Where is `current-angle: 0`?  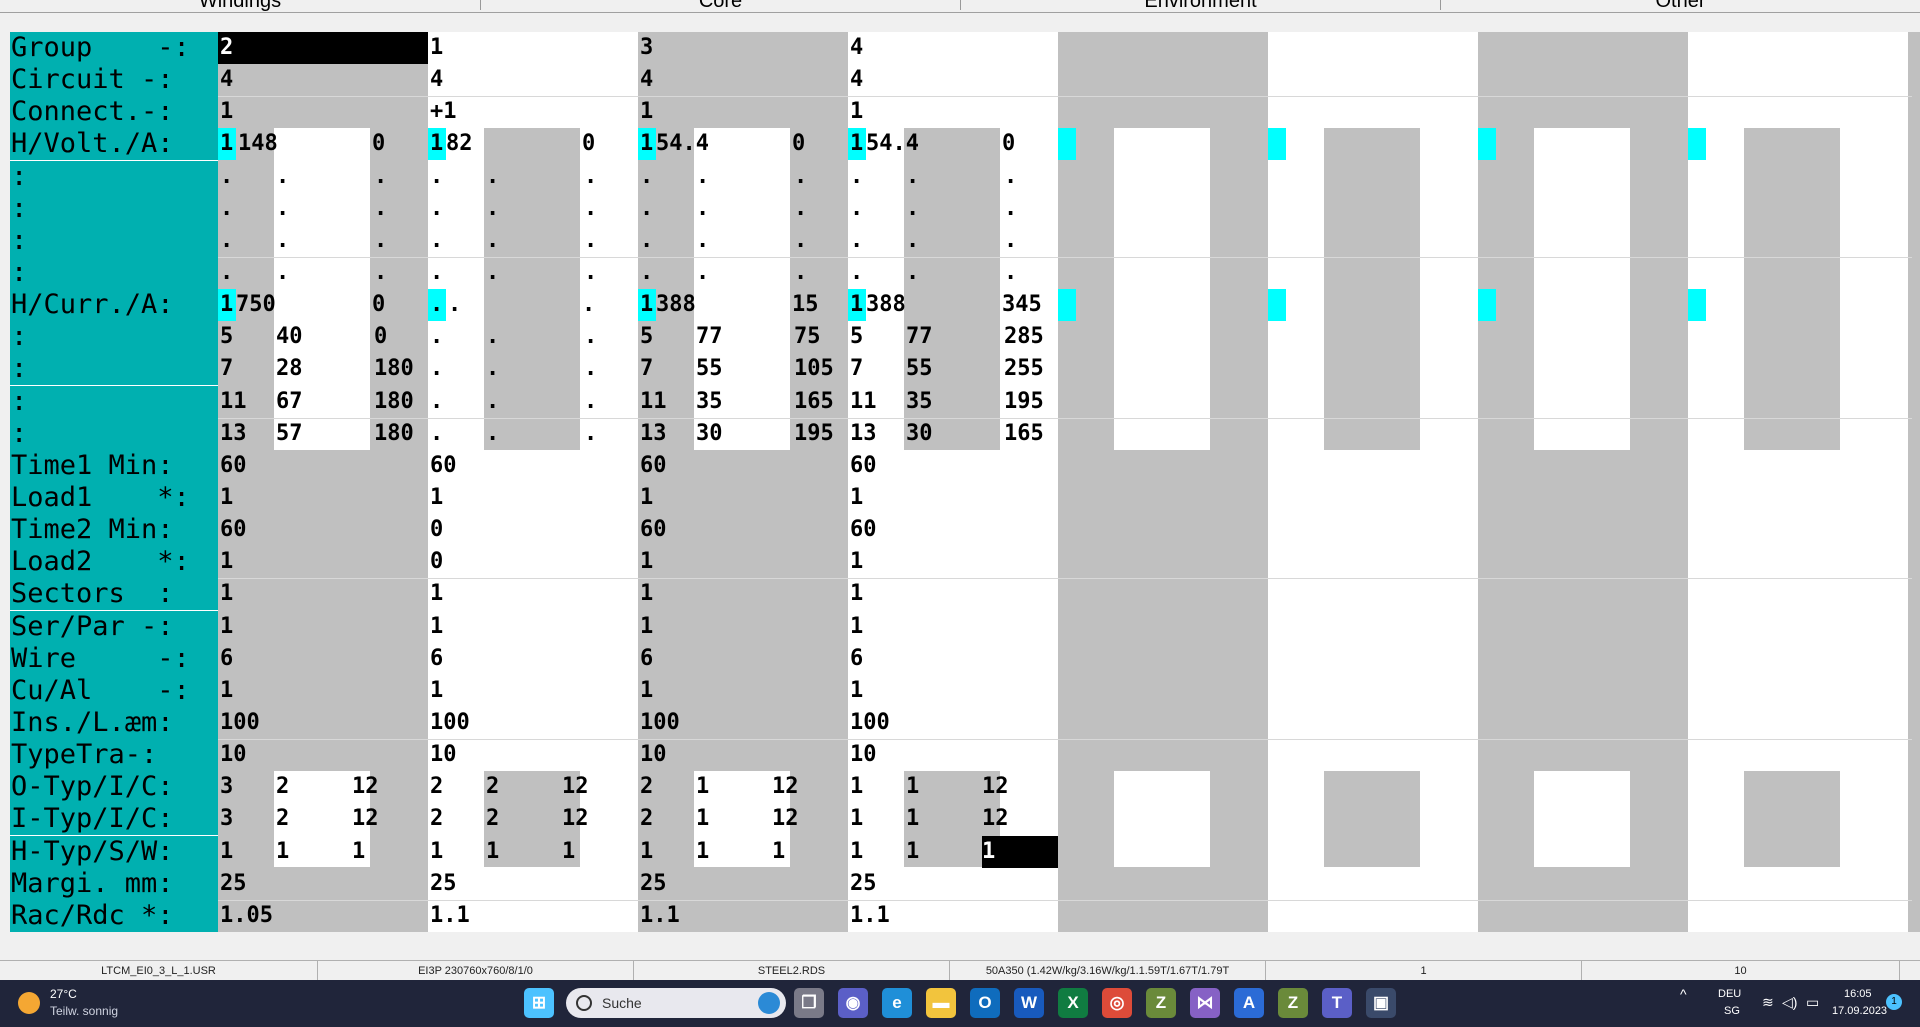 current-angle: 0 is located at coordinates (378, 305).